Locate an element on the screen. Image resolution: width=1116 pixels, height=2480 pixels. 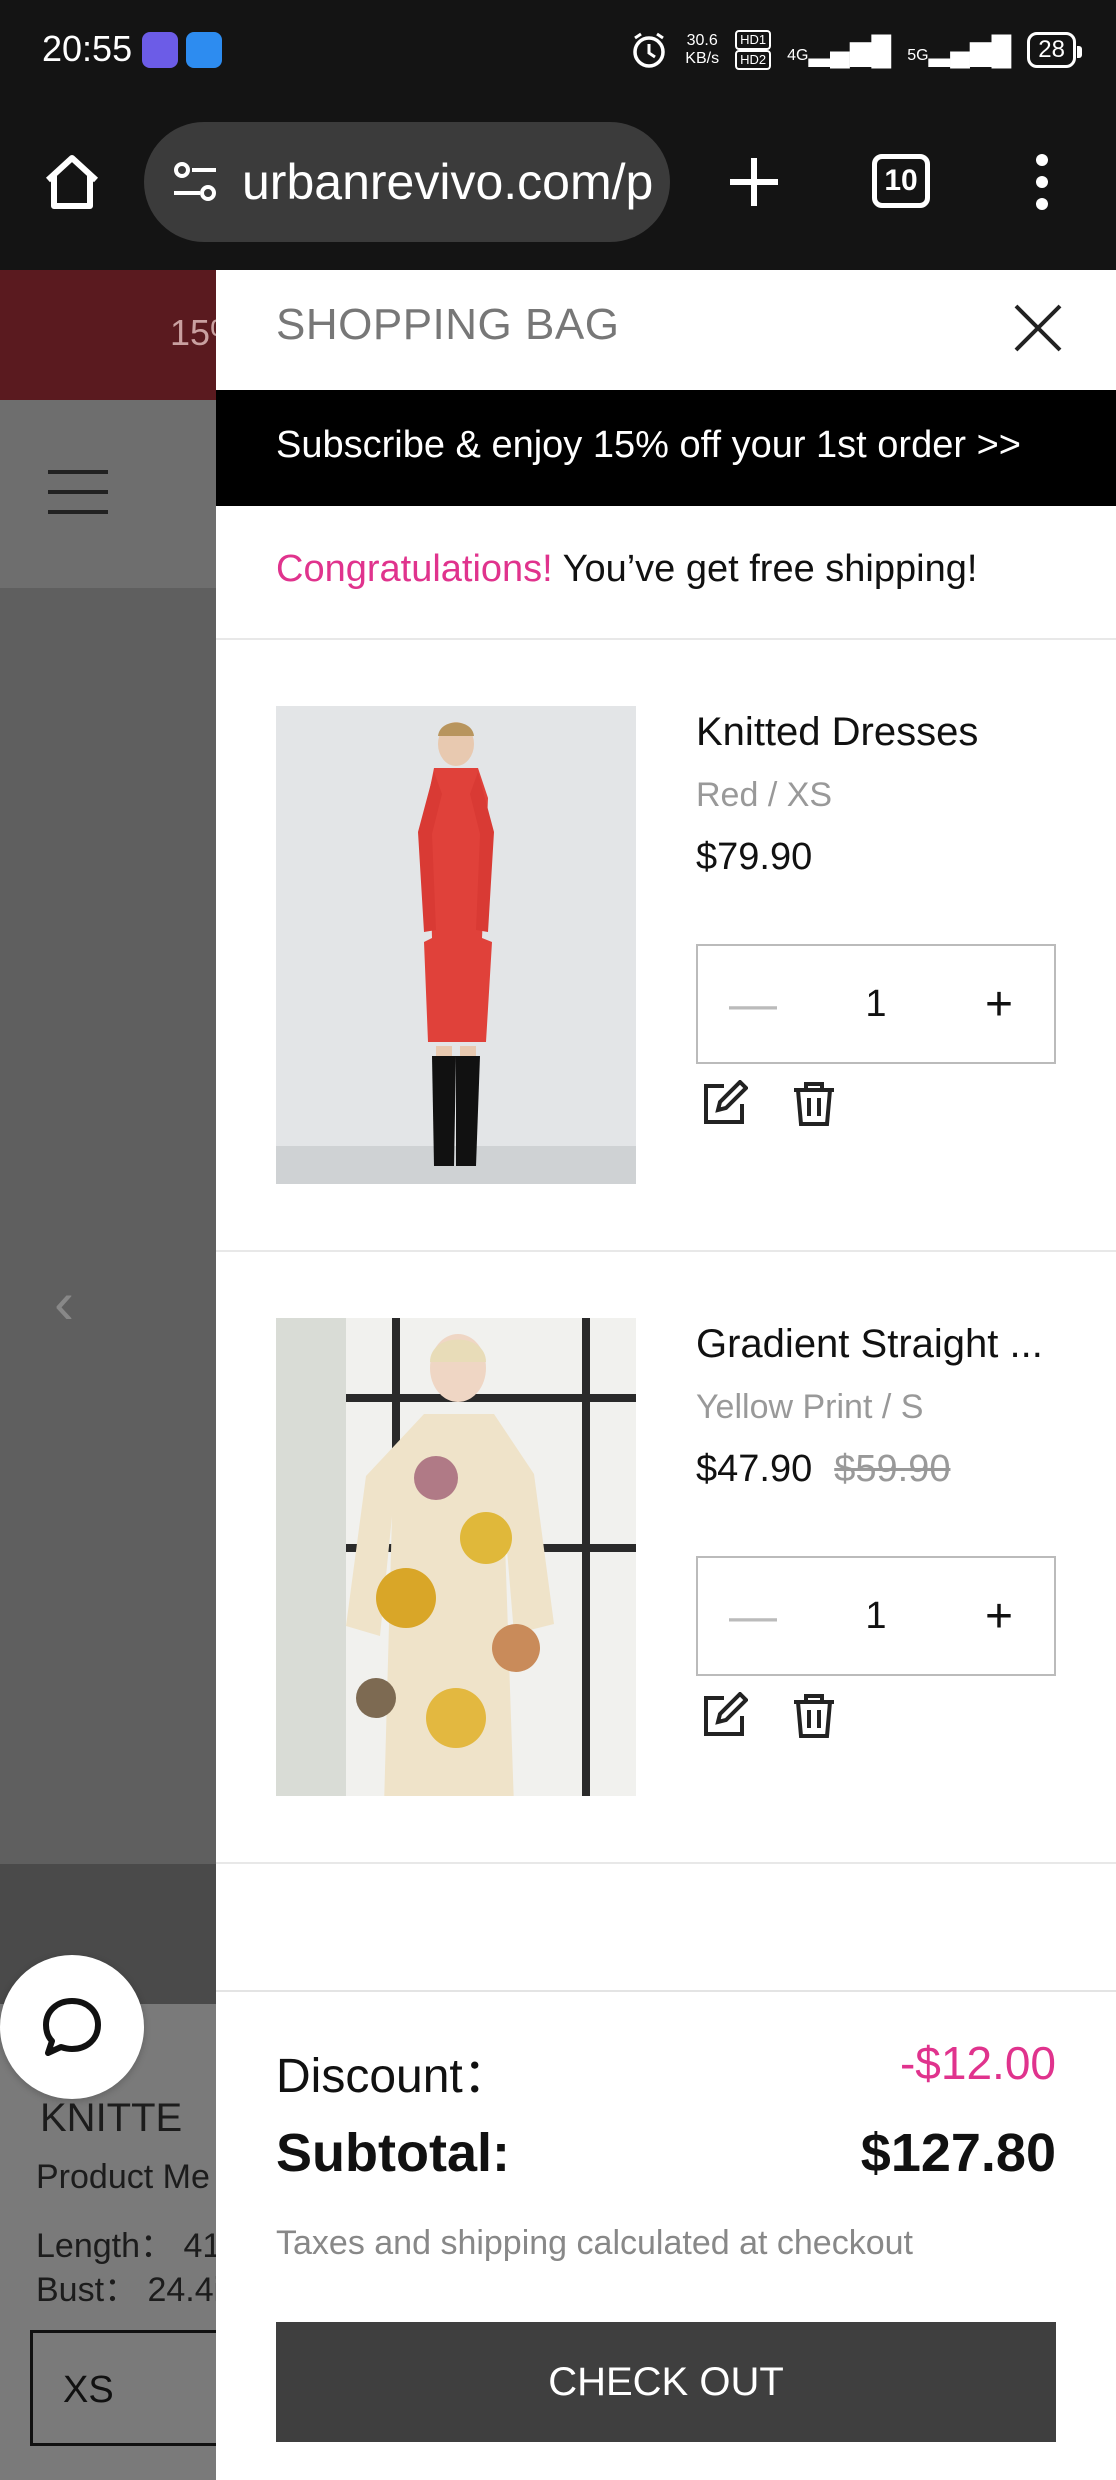
address-bar: urbanrevivo.com/p is located at coordinates (407, 182).